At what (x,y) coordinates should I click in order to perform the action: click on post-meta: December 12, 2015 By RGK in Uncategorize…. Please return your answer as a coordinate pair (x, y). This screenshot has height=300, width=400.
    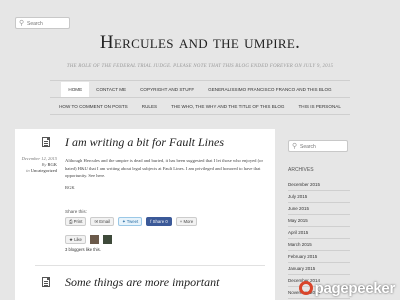
    Looking at the image, I should click on (38, 165).